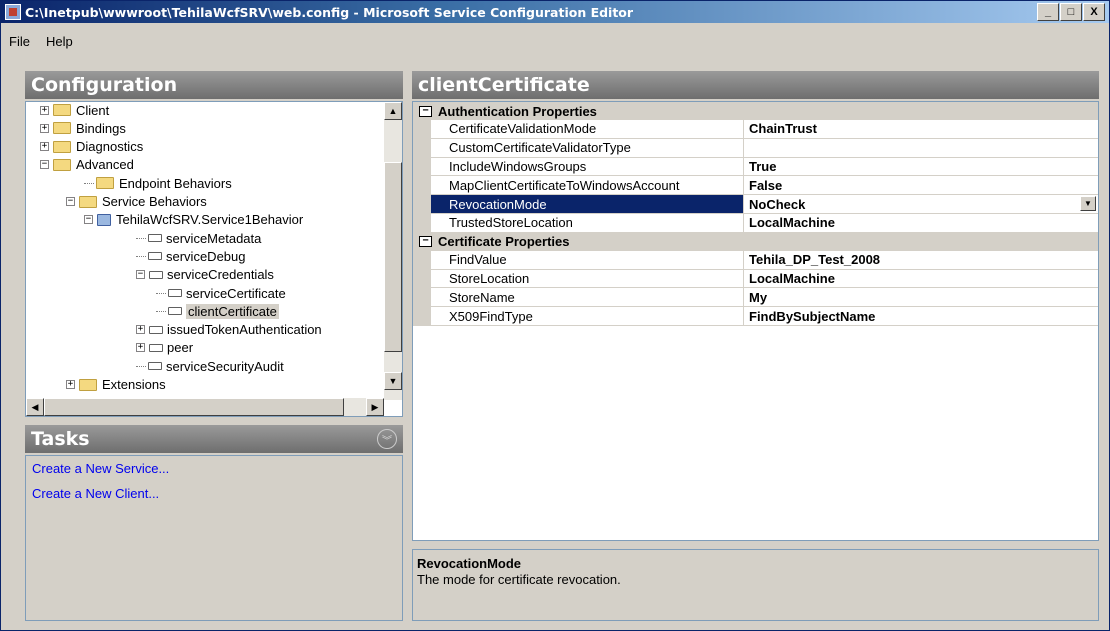 This screenshot has width=1110, height=631. I want to click on tree-item: + Bindings, so click(83, 128).